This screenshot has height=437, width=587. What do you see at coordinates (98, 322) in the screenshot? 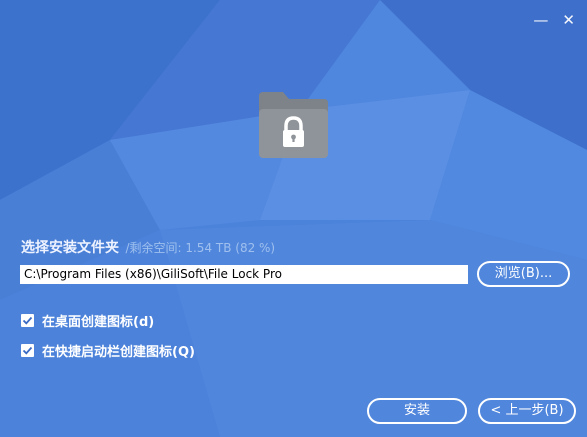
I see `desktop-icon-label: 在桌面创建图标(d)` at bounding box center [98, 322].